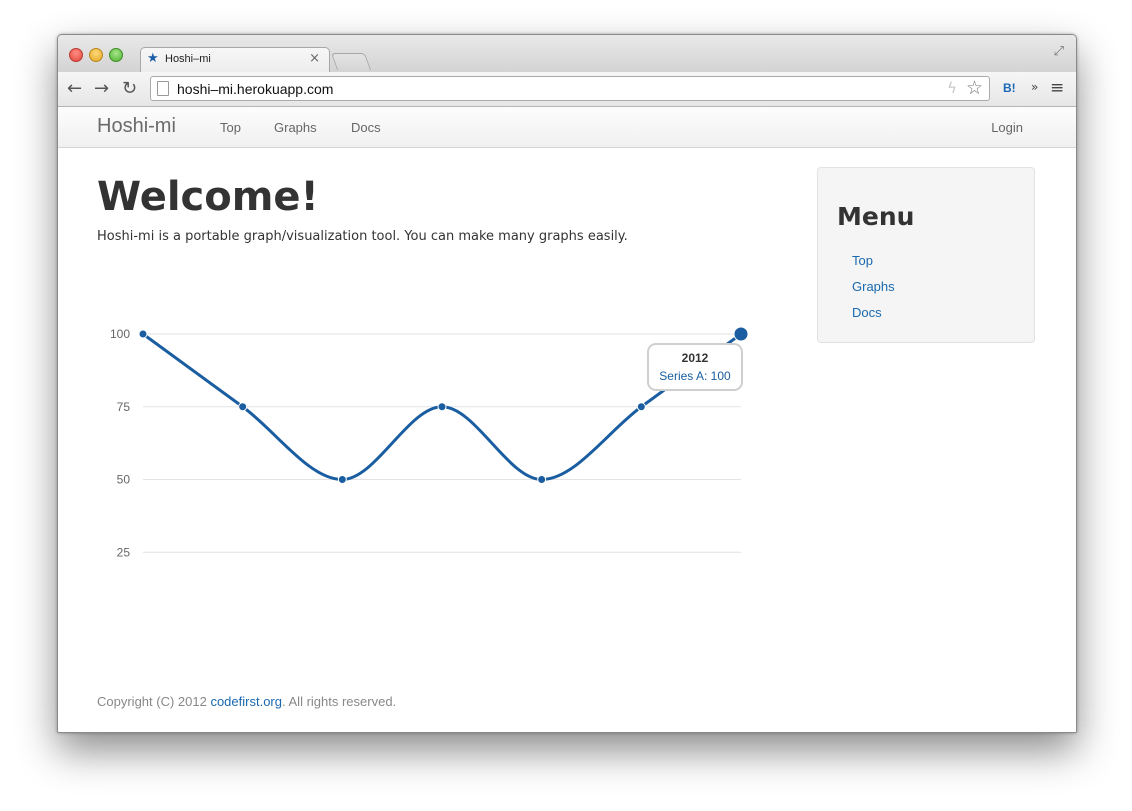  Describe the element at coordinates (567, 127) in the screenshot. I see `site-navbar: Hoshi-mi Top Graphs Docs Login` at that location.